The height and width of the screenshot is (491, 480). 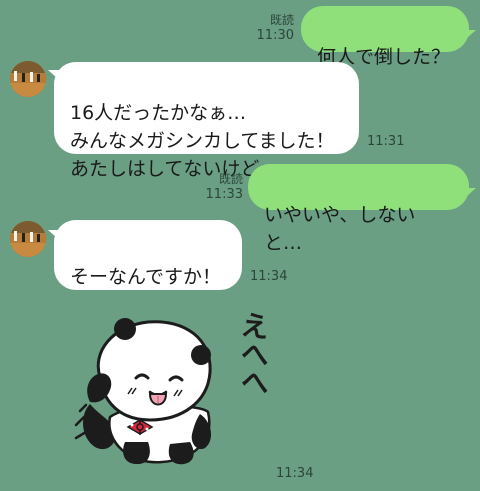 I want to click on read-receipt: 既読 11:33, so click(x=218, y=187).